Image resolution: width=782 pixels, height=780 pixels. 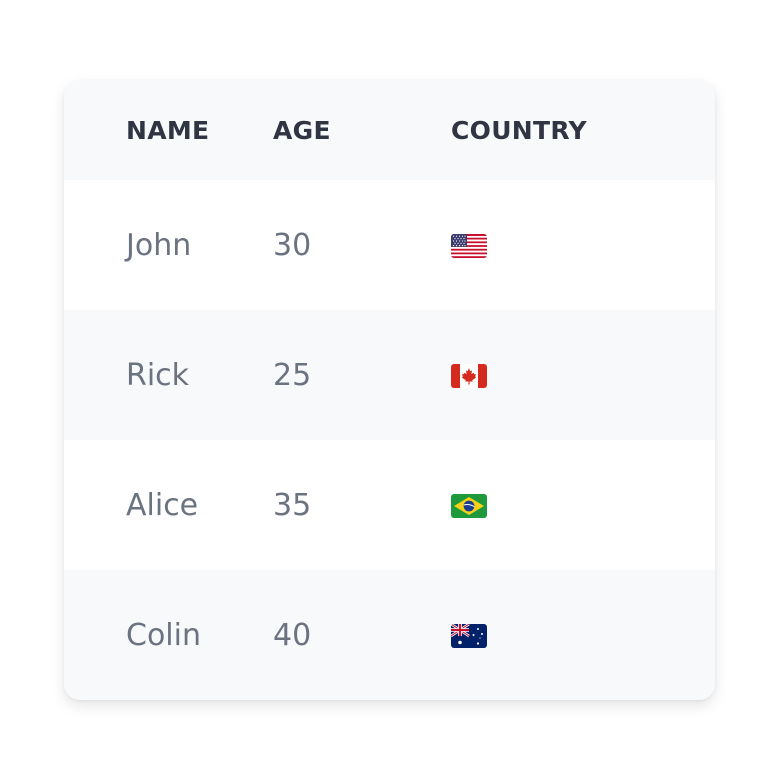 What do you see at coordinates (292, 635) in the screenshot?
I see `cell-age: 40` at bounding box center [292, 635].